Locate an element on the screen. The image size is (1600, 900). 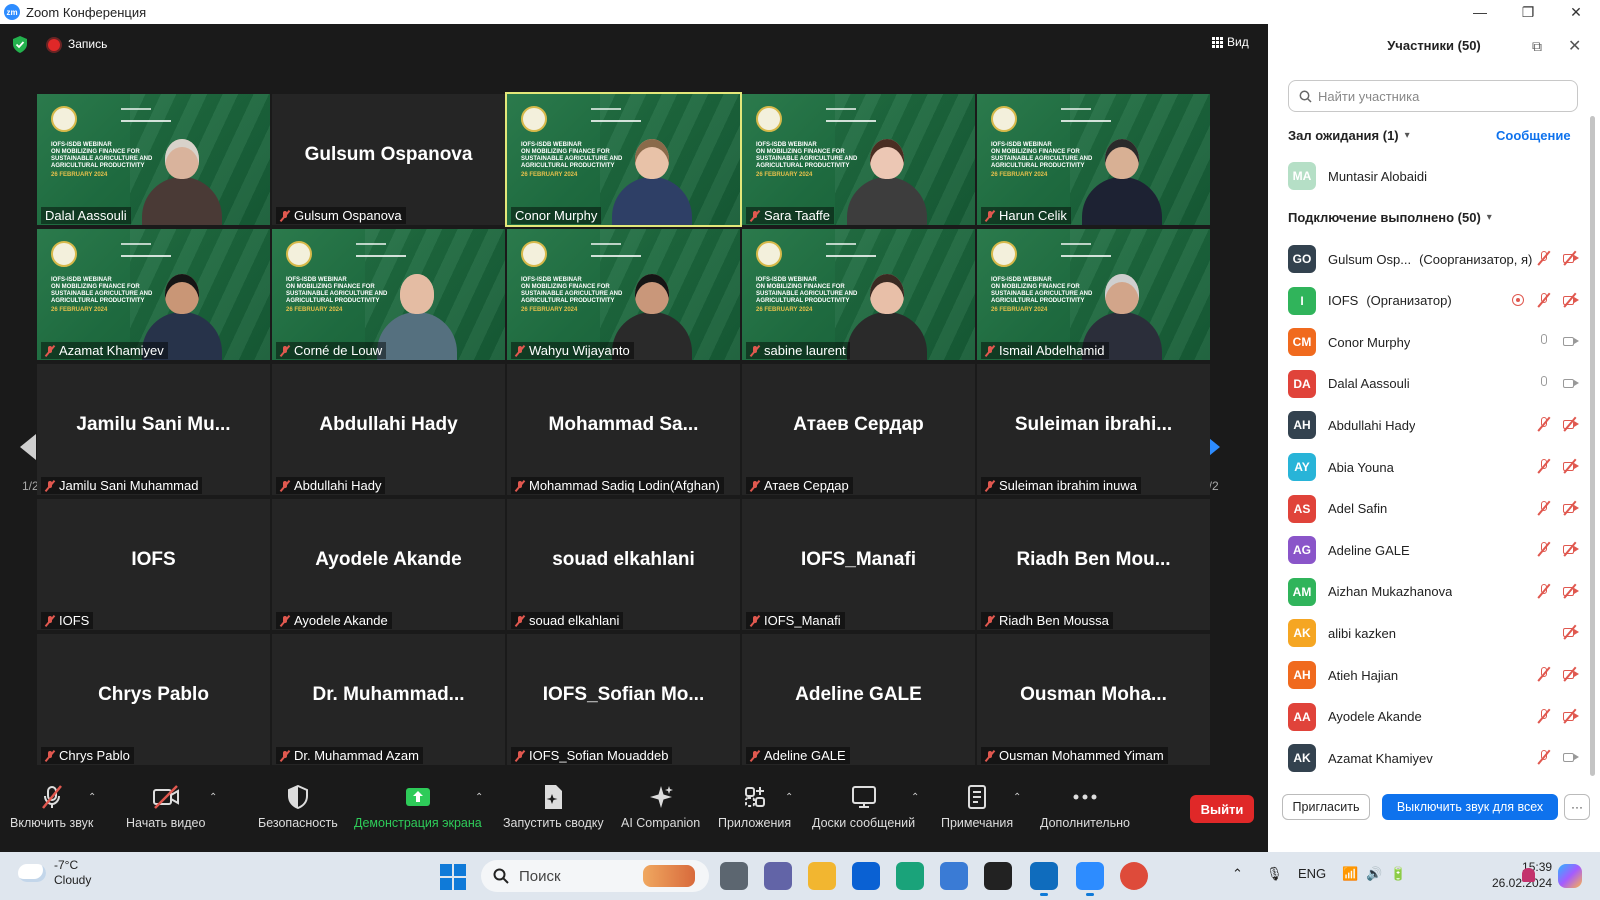
participant-video-tile: Ousman Moha... Ousman Mohammed Yimam is located at coordinates (1093, 699).